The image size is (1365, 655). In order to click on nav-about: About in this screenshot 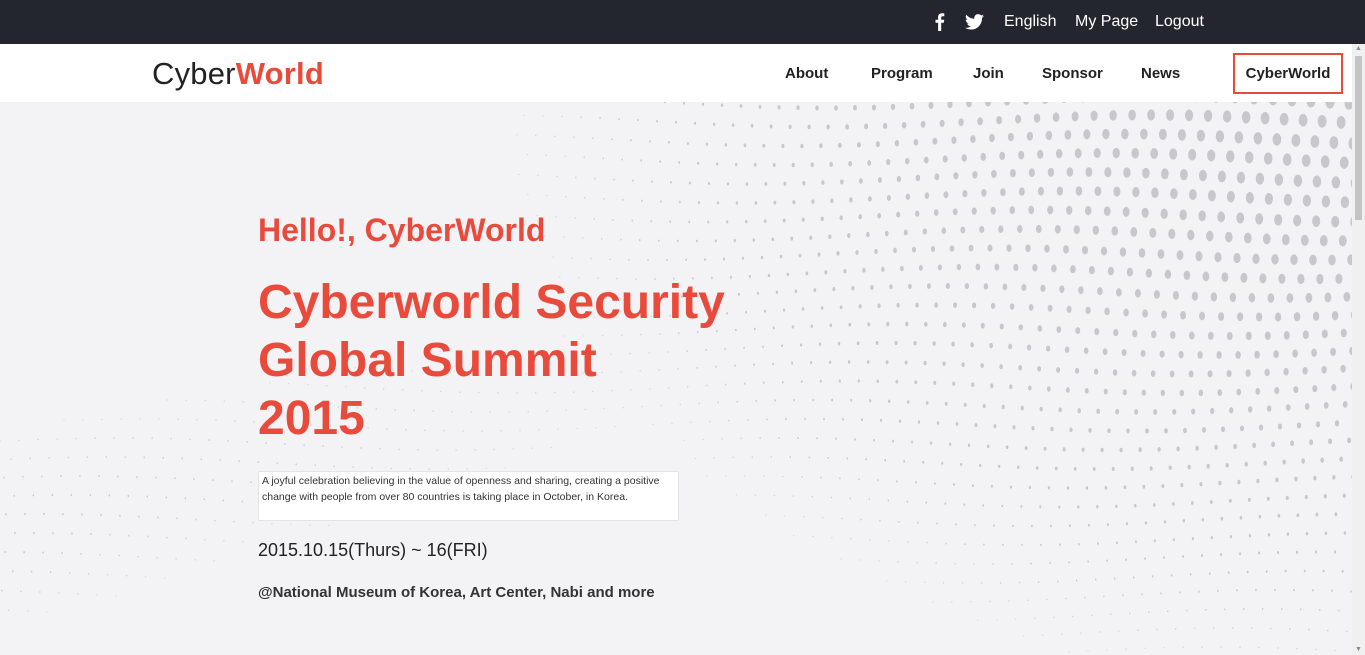, I will do `click(806, 73)`.